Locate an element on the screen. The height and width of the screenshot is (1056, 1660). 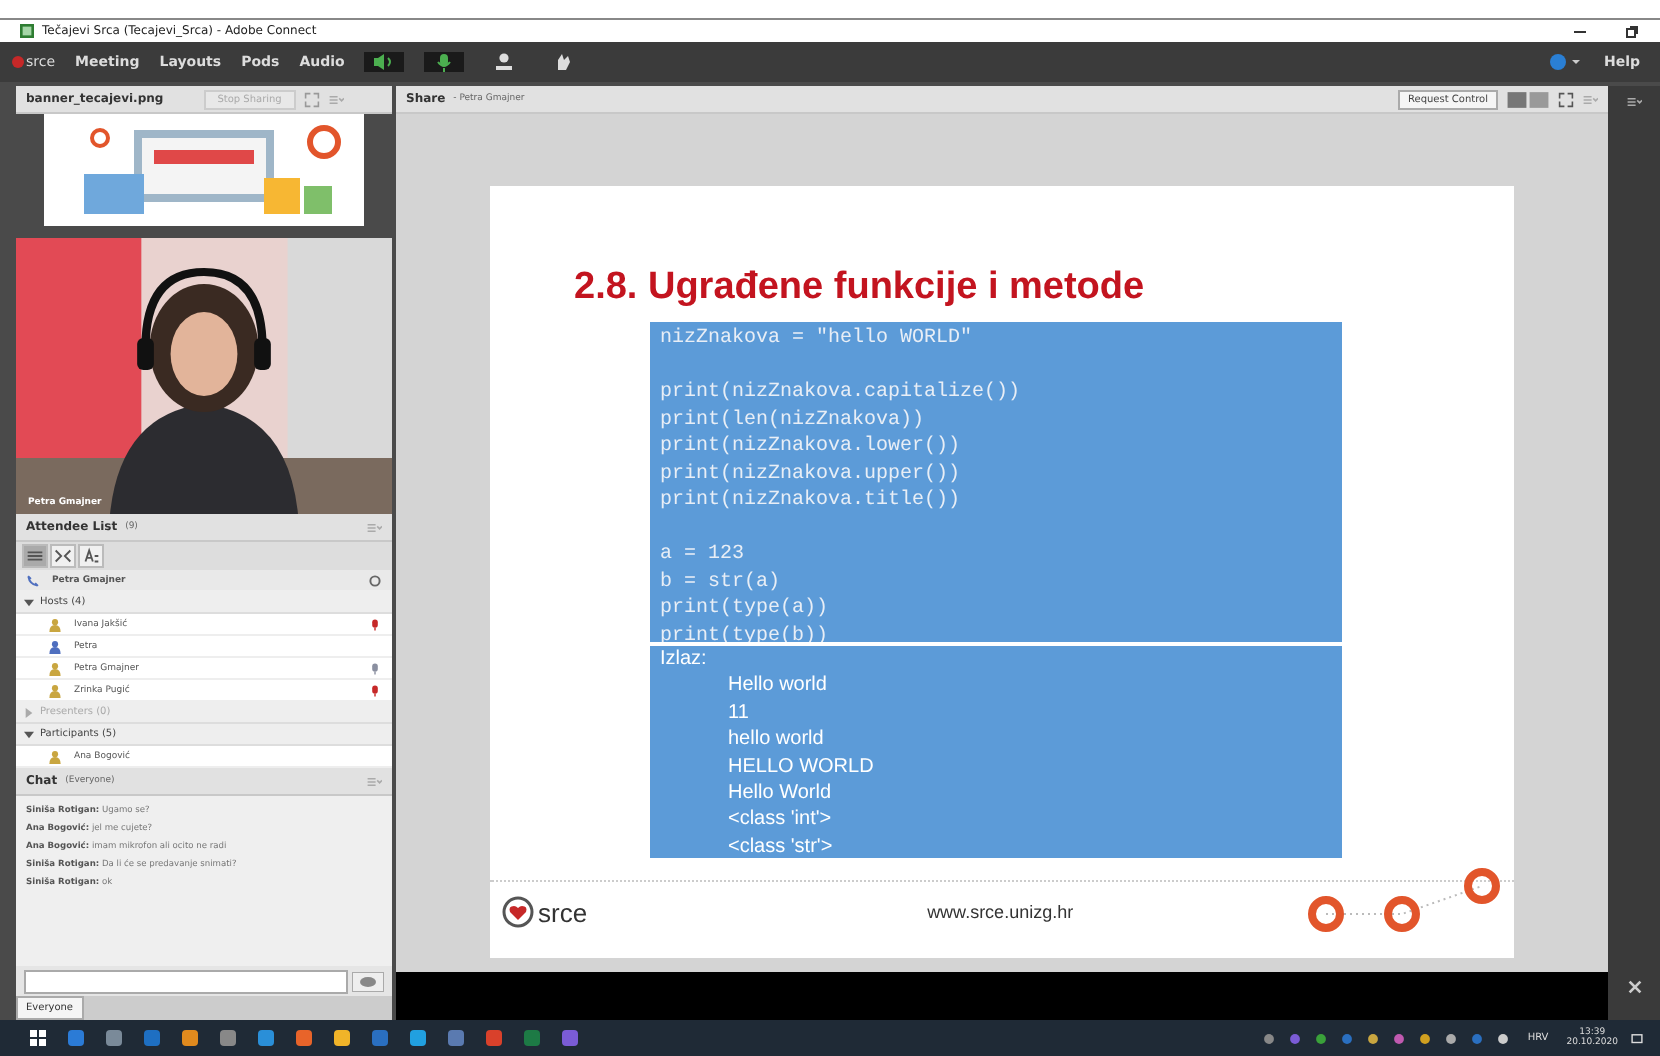
chat-input-field is located at coordinates (186, 981).